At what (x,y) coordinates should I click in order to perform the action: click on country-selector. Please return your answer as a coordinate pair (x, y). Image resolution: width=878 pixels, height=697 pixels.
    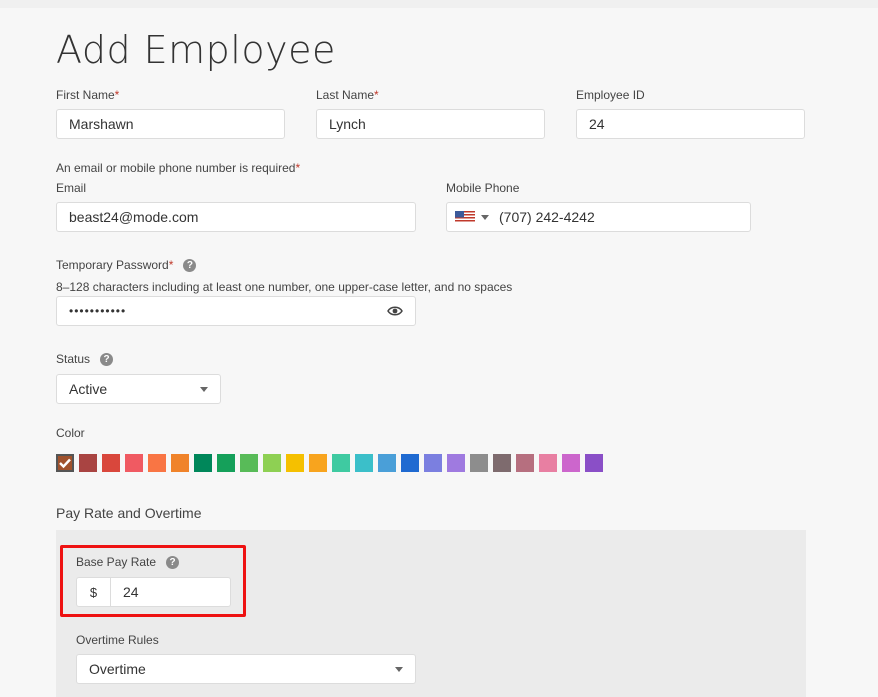
    Looking at the image, I should click on (472, 217).